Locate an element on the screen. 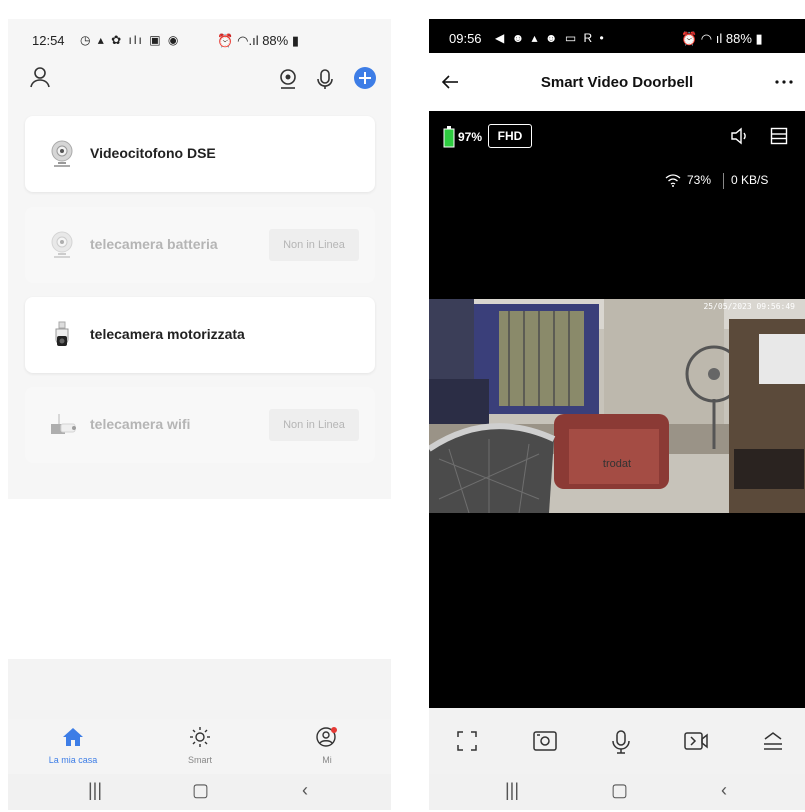 This screenshot has width=805, height=812. layout-icon is located at coordinates (779, 136).